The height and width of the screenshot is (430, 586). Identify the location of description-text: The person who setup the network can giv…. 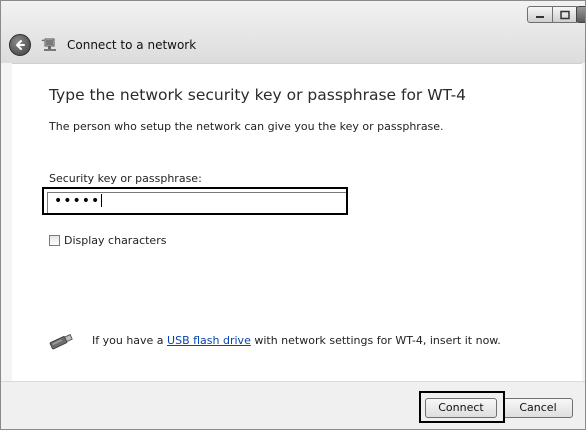
(246, 126).